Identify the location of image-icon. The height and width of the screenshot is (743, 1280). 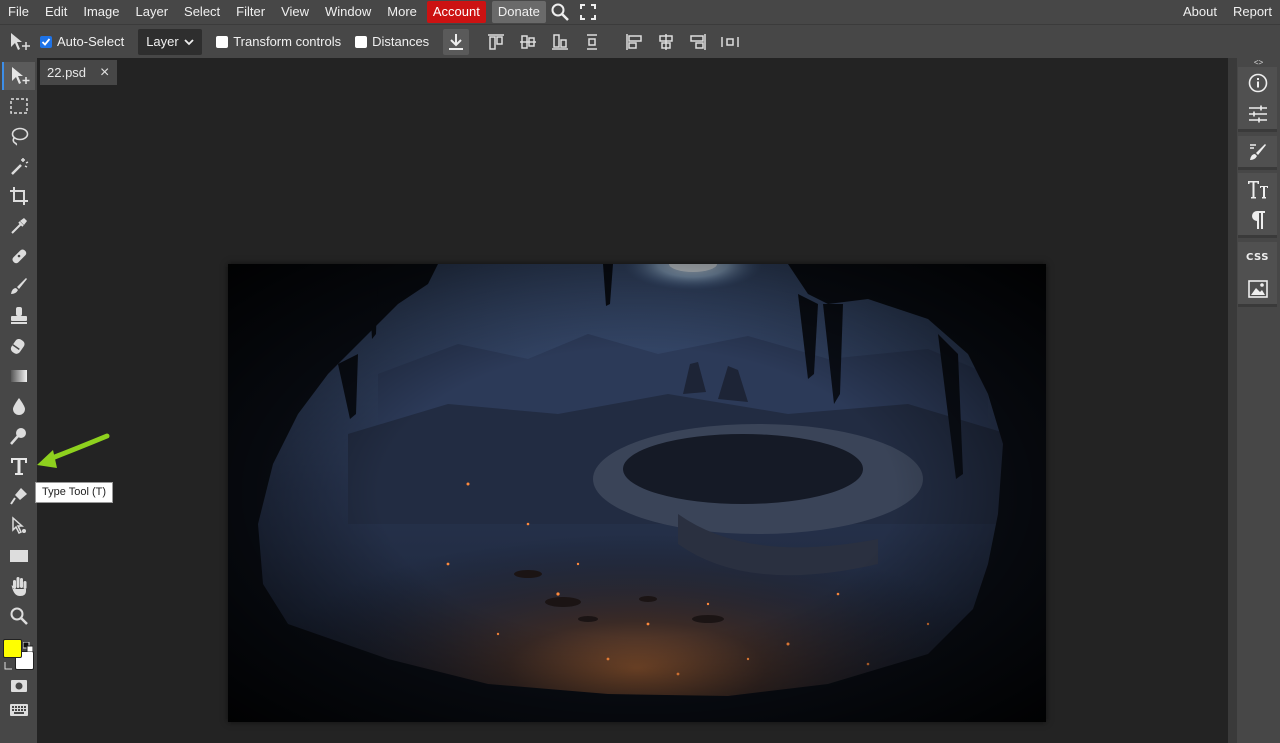
(1257, 288).